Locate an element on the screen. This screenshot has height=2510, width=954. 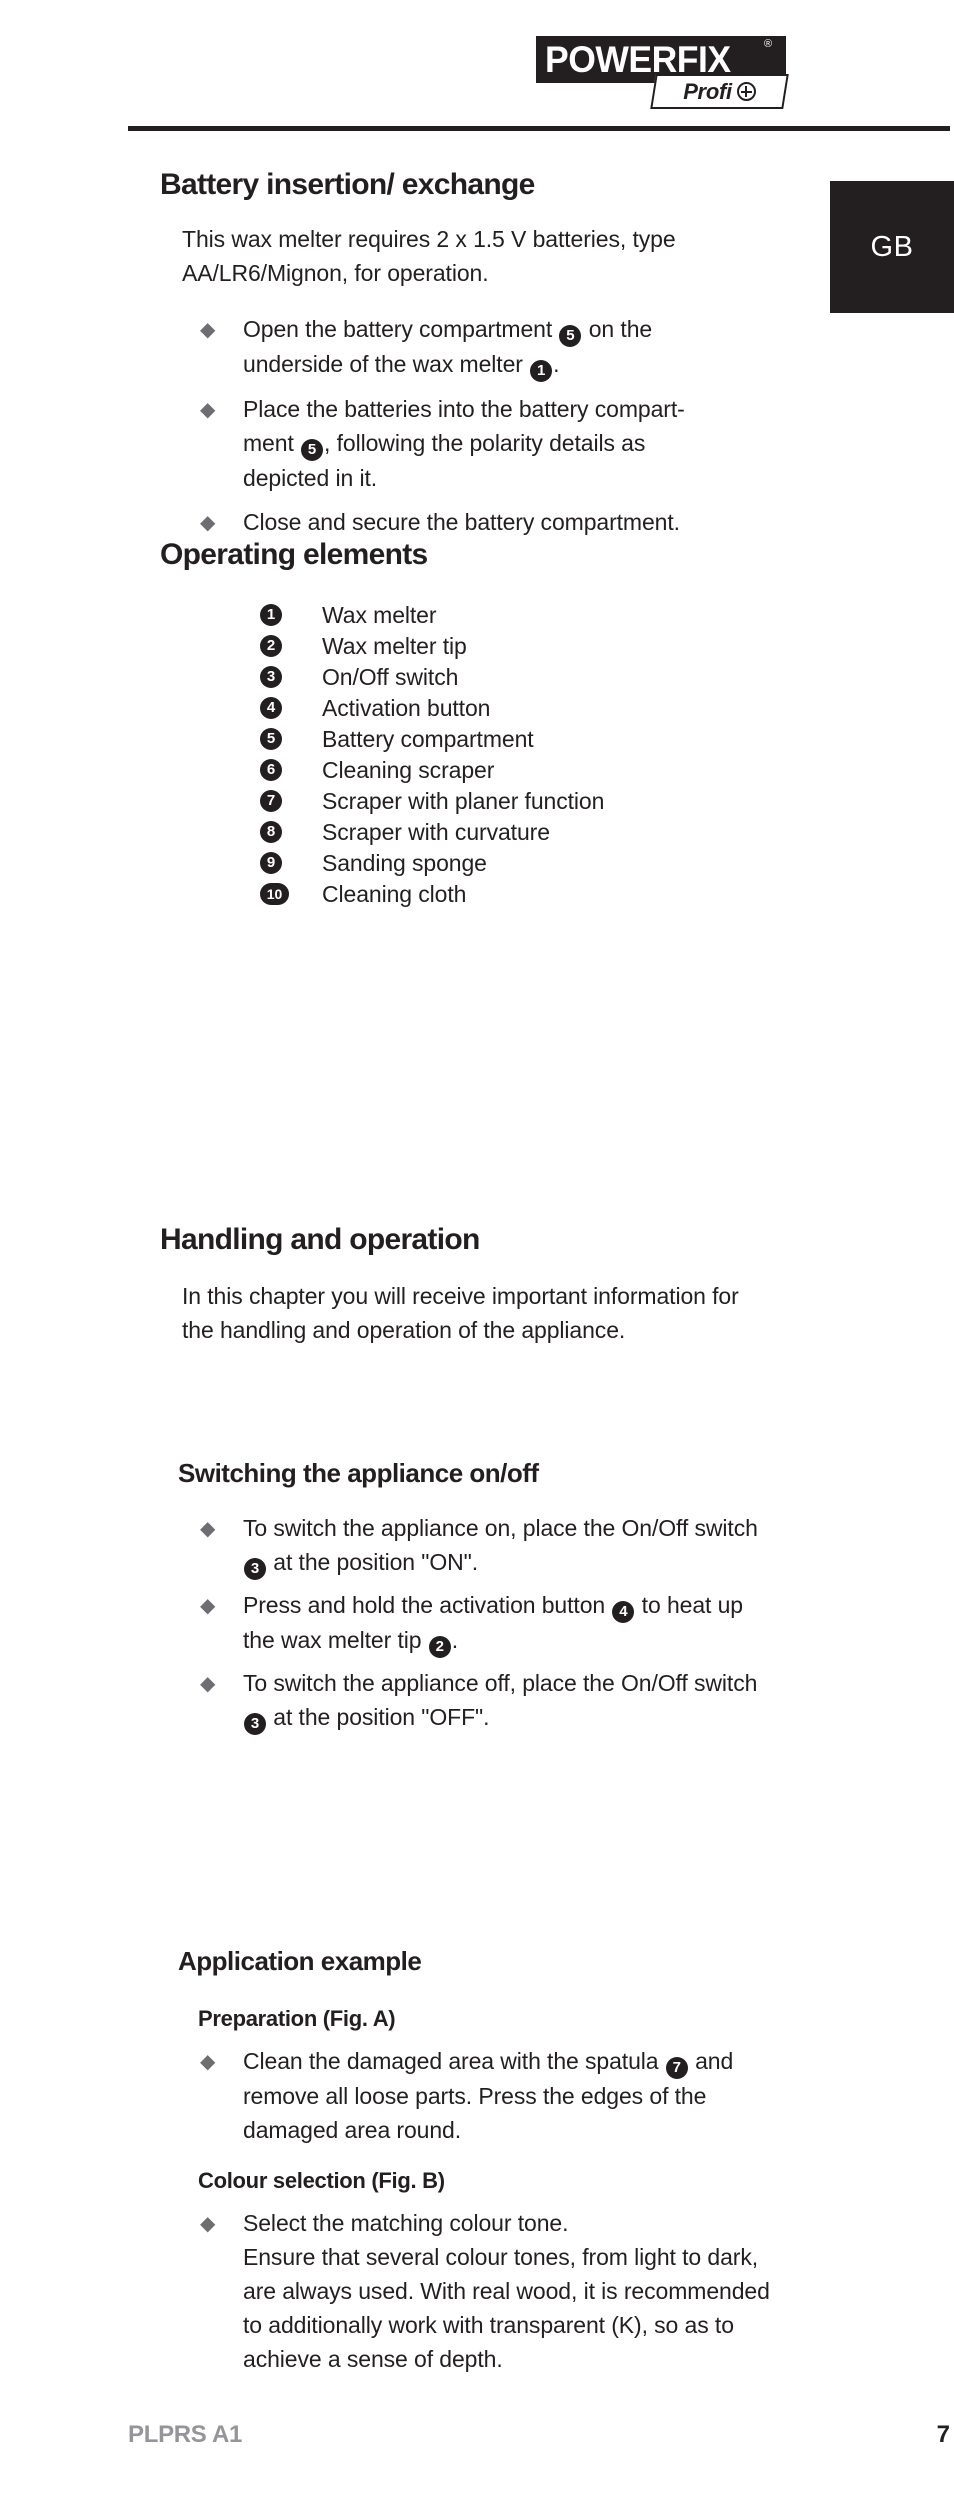
list-item-label: Sanding sponge is located at coordinates (404, 863).